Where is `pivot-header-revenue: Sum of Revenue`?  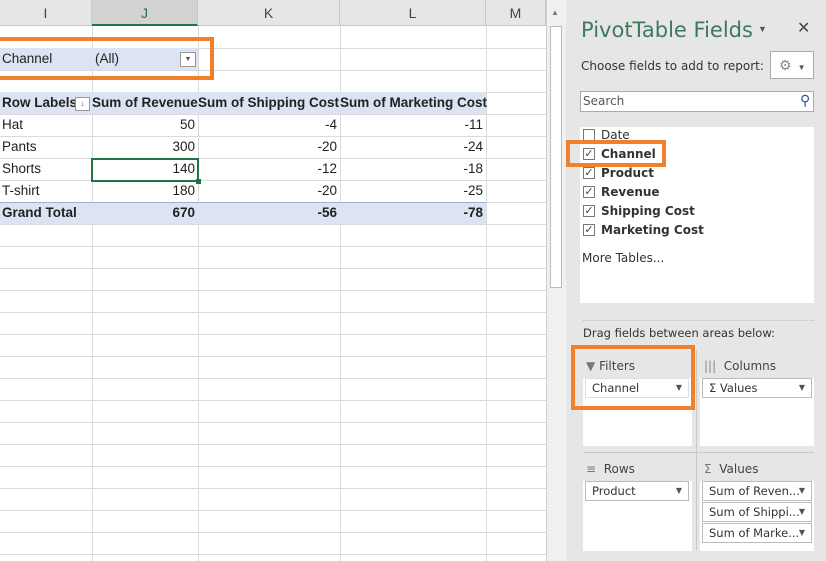 pivot-header-revenue: Sum of Revenue is located at coordinates (145, 102).